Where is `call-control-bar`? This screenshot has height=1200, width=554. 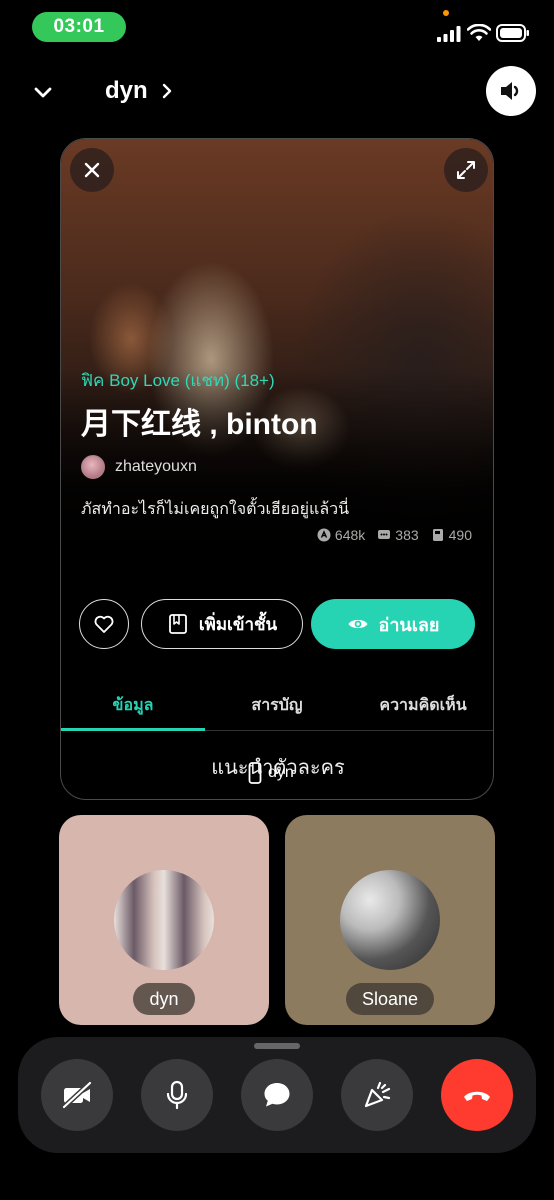
call-control-bar is located at coordinates (277, 1095).